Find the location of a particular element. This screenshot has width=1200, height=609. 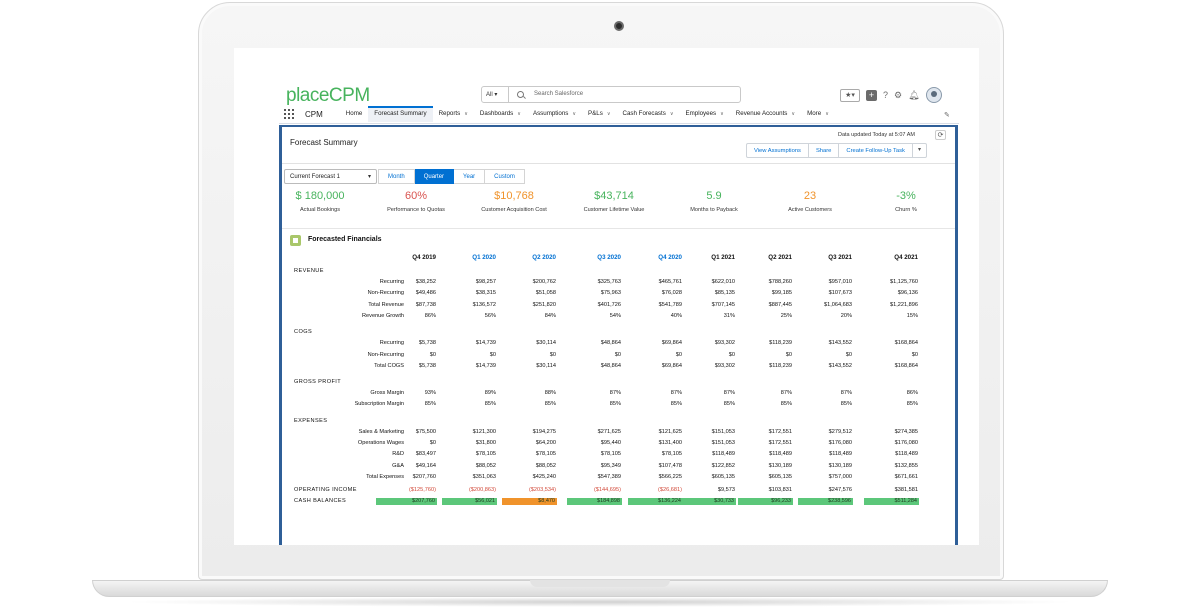

nav-item-dashboards: Dashboards ∨ is located at coordinates (500, 114).